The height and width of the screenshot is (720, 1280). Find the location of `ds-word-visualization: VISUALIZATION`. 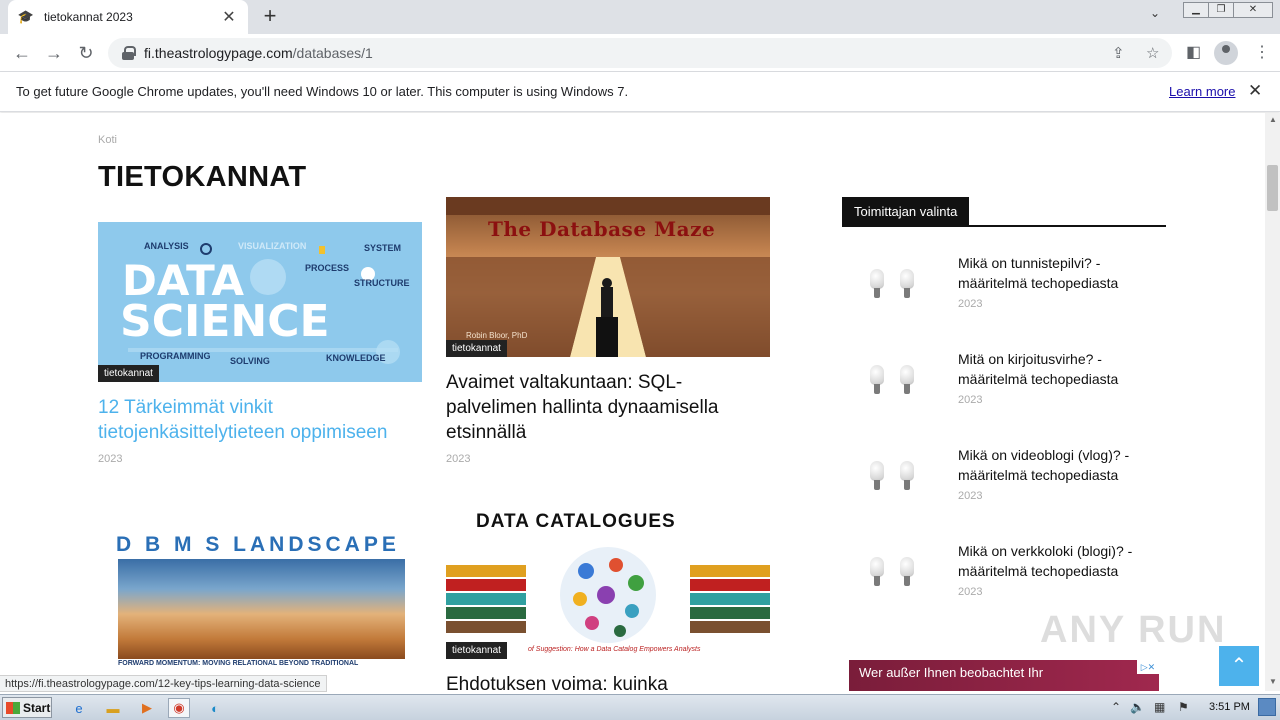

ds-word-visualization: VISUALIZATION is located at coordinates (272, 246).